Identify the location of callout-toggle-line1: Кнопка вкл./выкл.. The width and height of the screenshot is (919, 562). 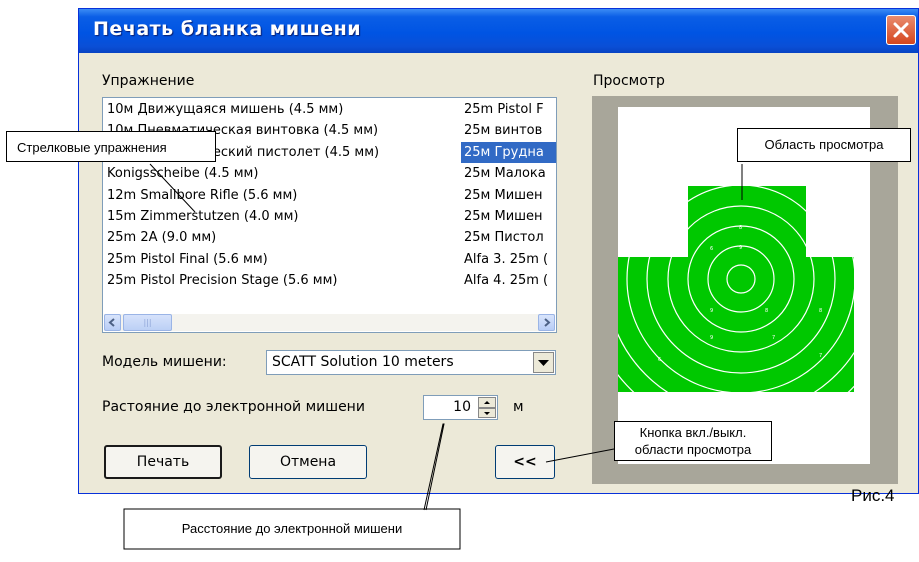
(693, 432).